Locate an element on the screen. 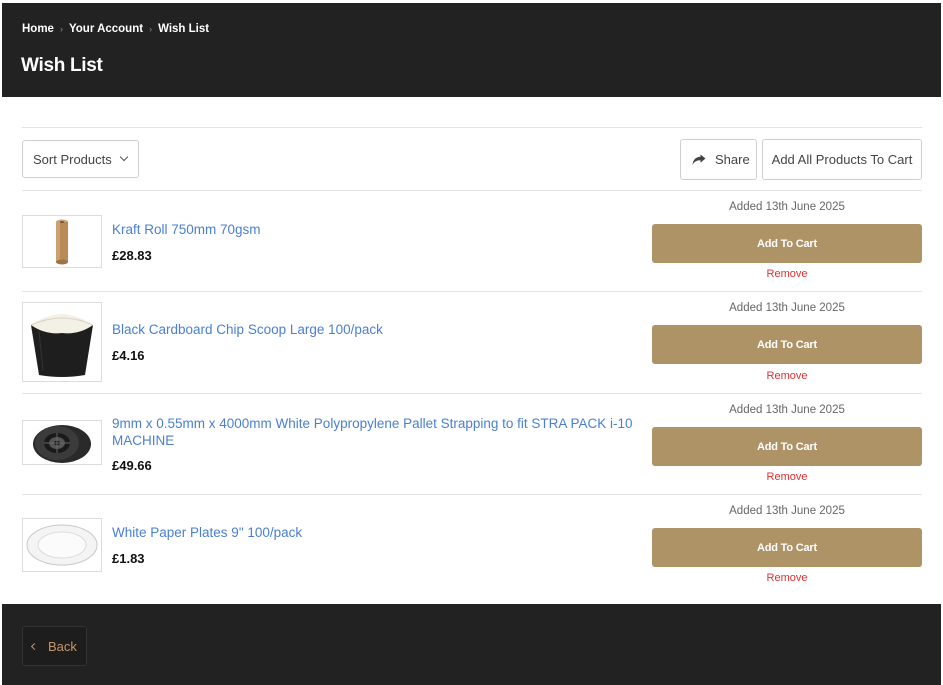 This screenshot has width=943, height=685. page-footer: Back is located at coordinates (471, 644).